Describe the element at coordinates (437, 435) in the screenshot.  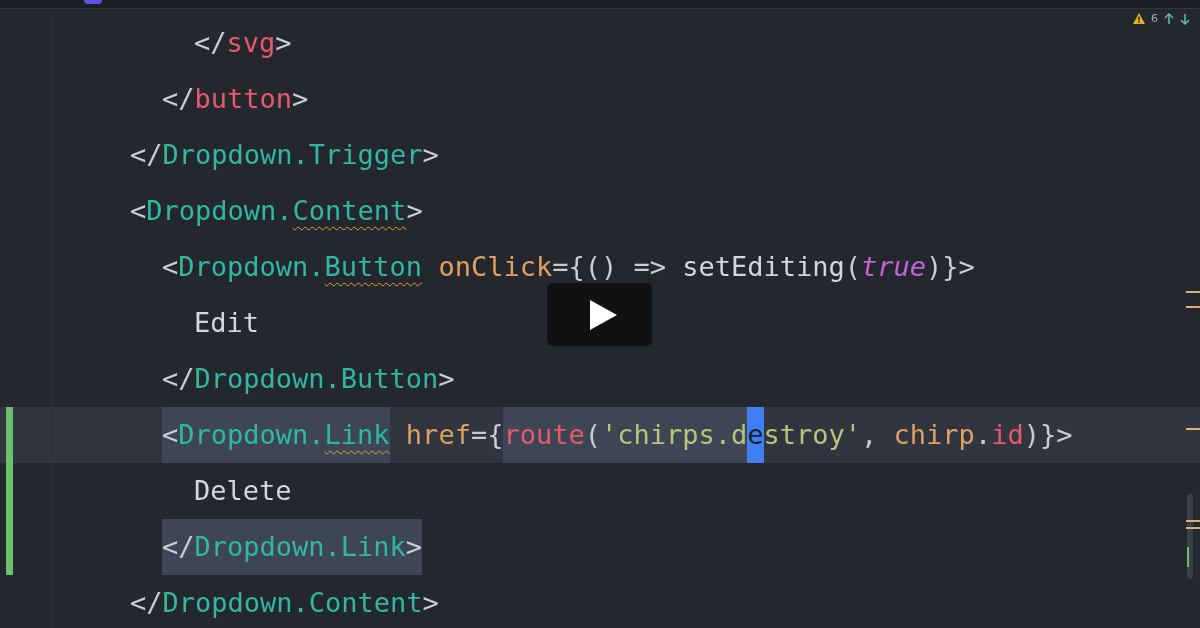
I see `code-token: href` at that location.